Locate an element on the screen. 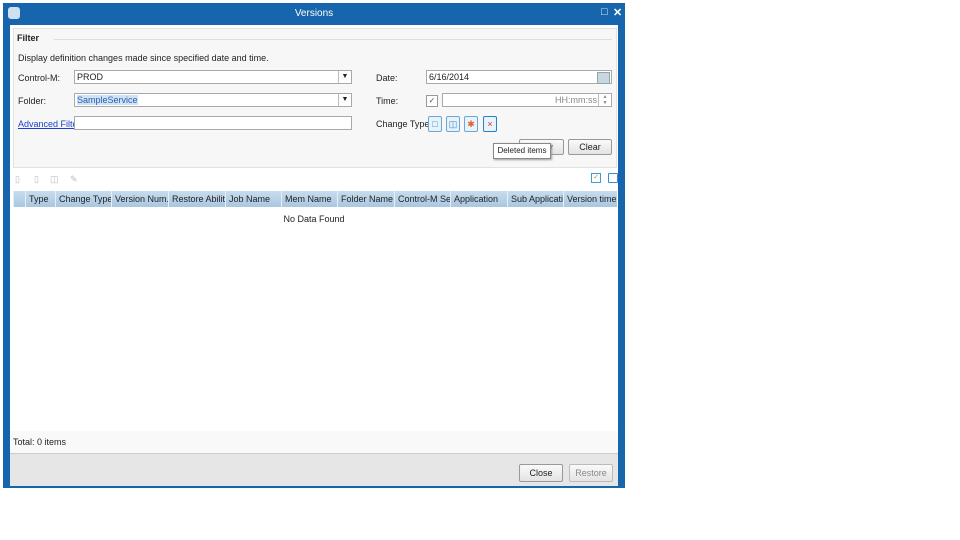  filter-legend: Filter is located at coordinates (28, 38).